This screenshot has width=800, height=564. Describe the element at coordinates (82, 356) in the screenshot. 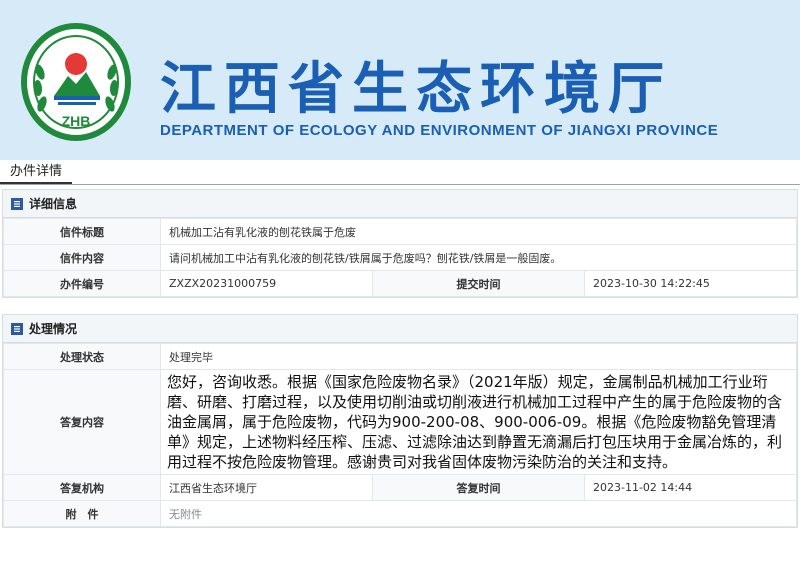

I see `status-label: 处理状态` at that location.